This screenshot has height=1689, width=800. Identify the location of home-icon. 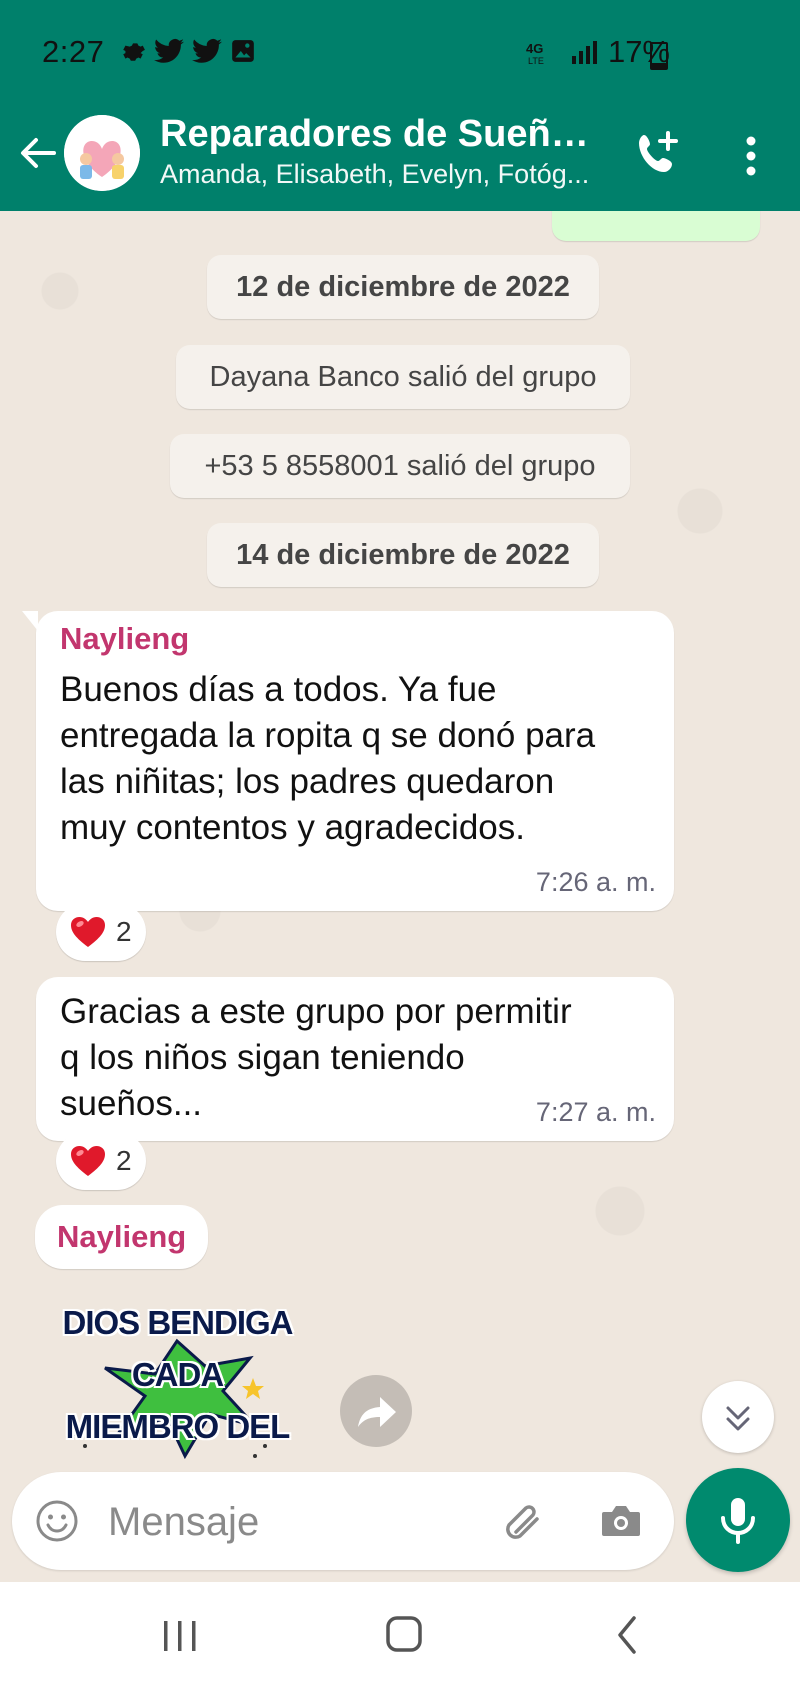
(404, 1634).